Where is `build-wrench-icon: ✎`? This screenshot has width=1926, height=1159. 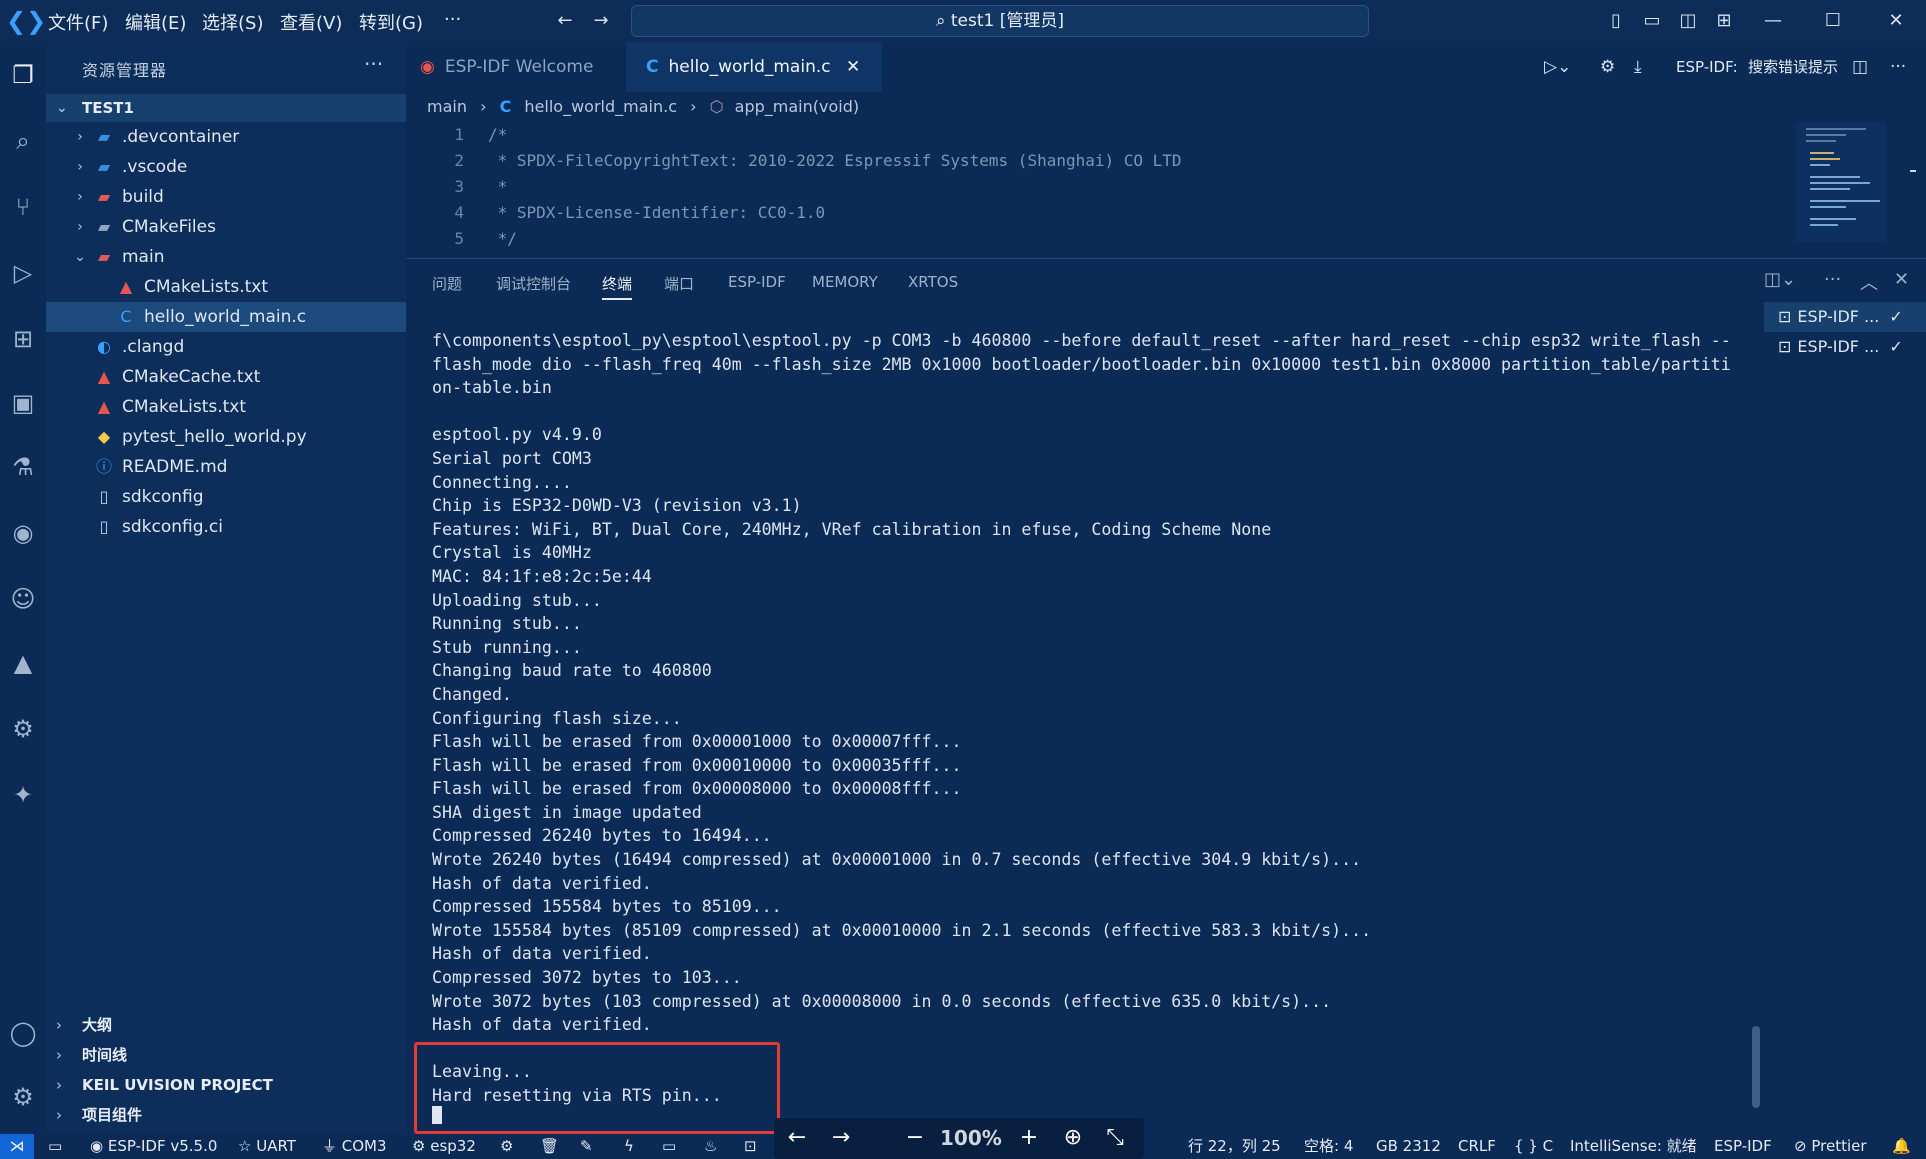 build-wrench-icon: ✎ is located at coordinates (586, 1146).